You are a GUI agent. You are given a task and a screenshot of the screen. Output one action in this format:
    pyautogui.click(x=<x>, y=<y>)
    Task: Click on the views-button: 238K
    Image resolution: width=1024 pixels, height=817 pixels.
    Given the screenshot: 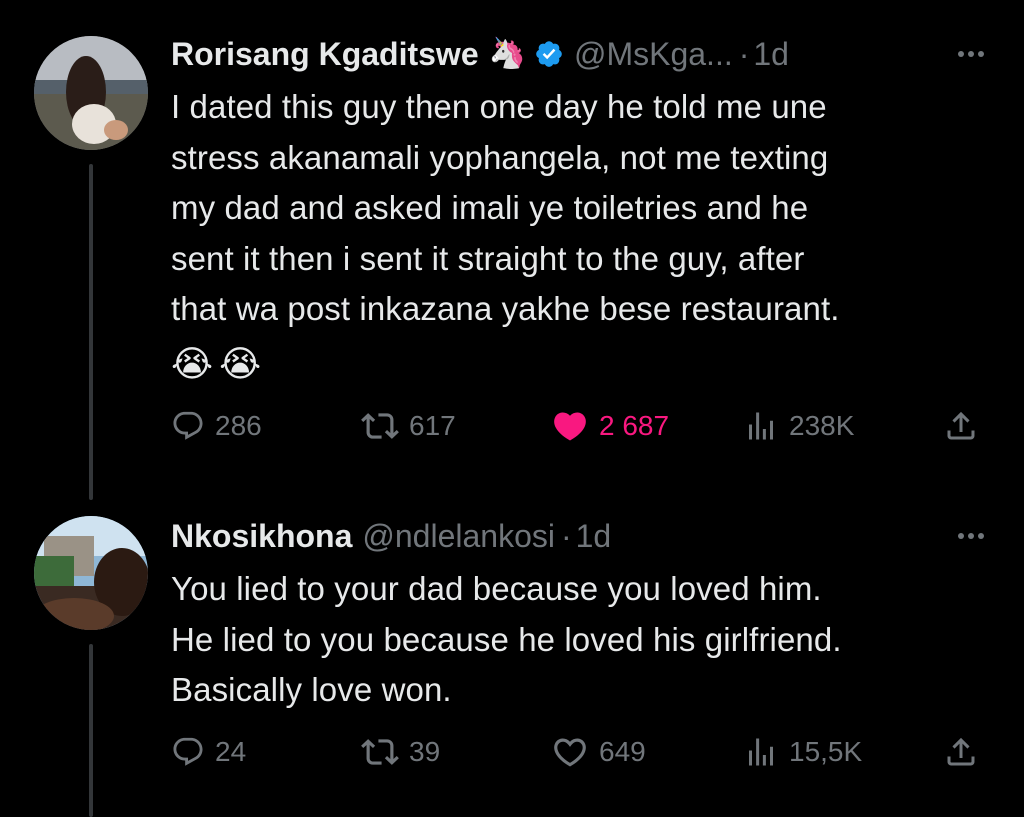 What is the action you would take?
    pyautogui.click(x=798, y=426)
    